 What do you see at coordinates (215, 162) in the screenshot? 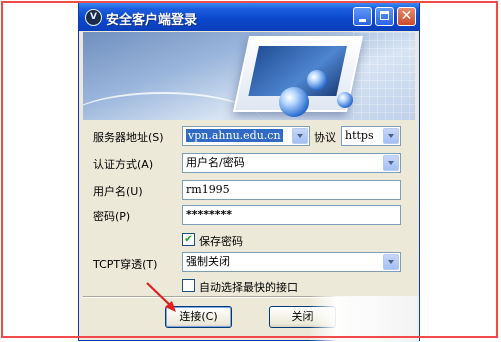
I see `auth-method-value: 用户名/密码` at bounding box center [215, 162].